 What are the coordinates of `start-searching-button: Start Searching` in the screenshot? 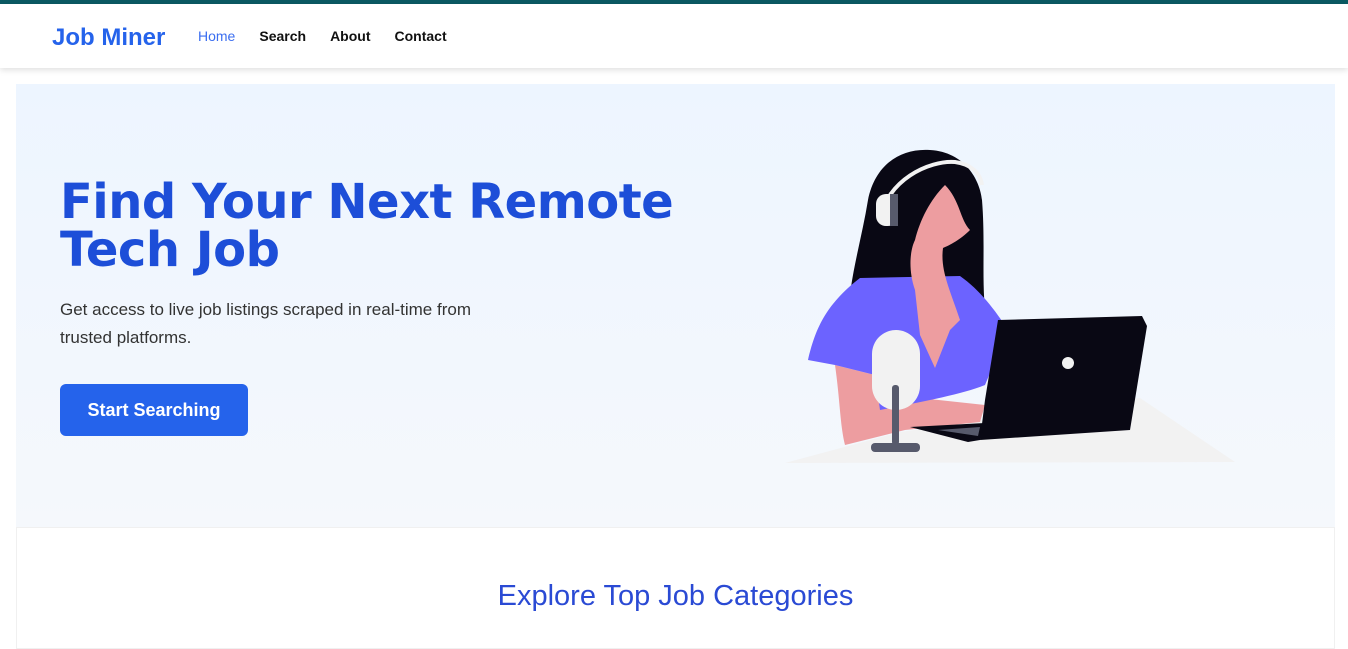 It's located at (154, 410).